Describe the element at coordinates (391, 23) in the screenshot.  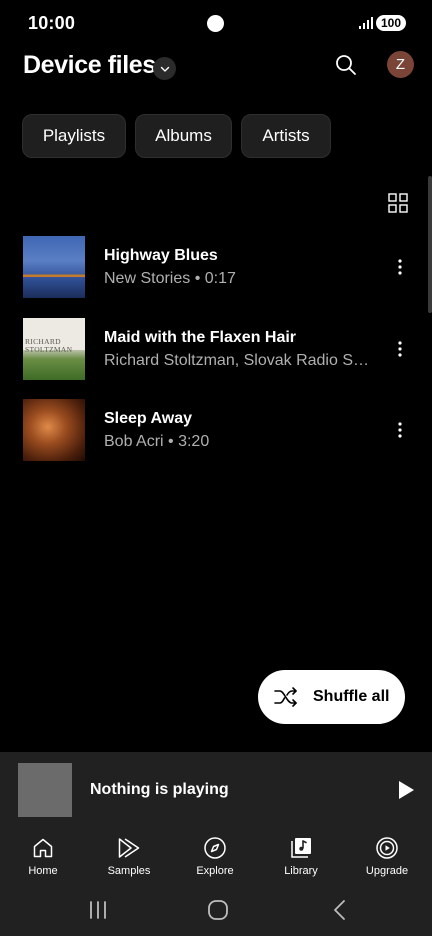
I see `battery-indicator: 100` at that location.